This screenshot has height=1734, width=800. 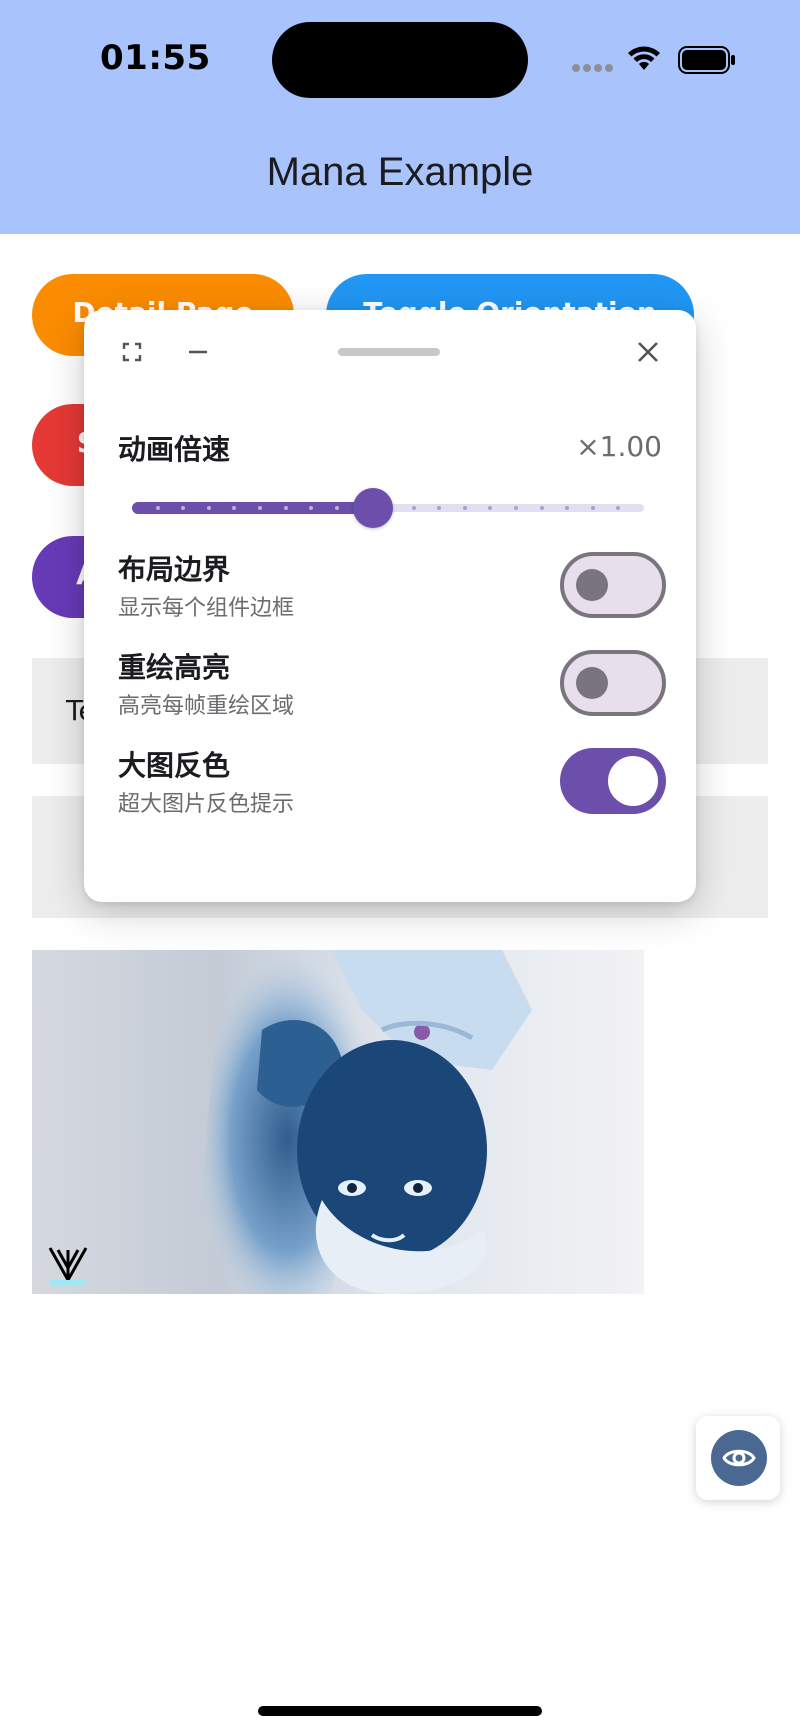 I want to click on repaint-highlight-switch, so click(x=613, y=683).